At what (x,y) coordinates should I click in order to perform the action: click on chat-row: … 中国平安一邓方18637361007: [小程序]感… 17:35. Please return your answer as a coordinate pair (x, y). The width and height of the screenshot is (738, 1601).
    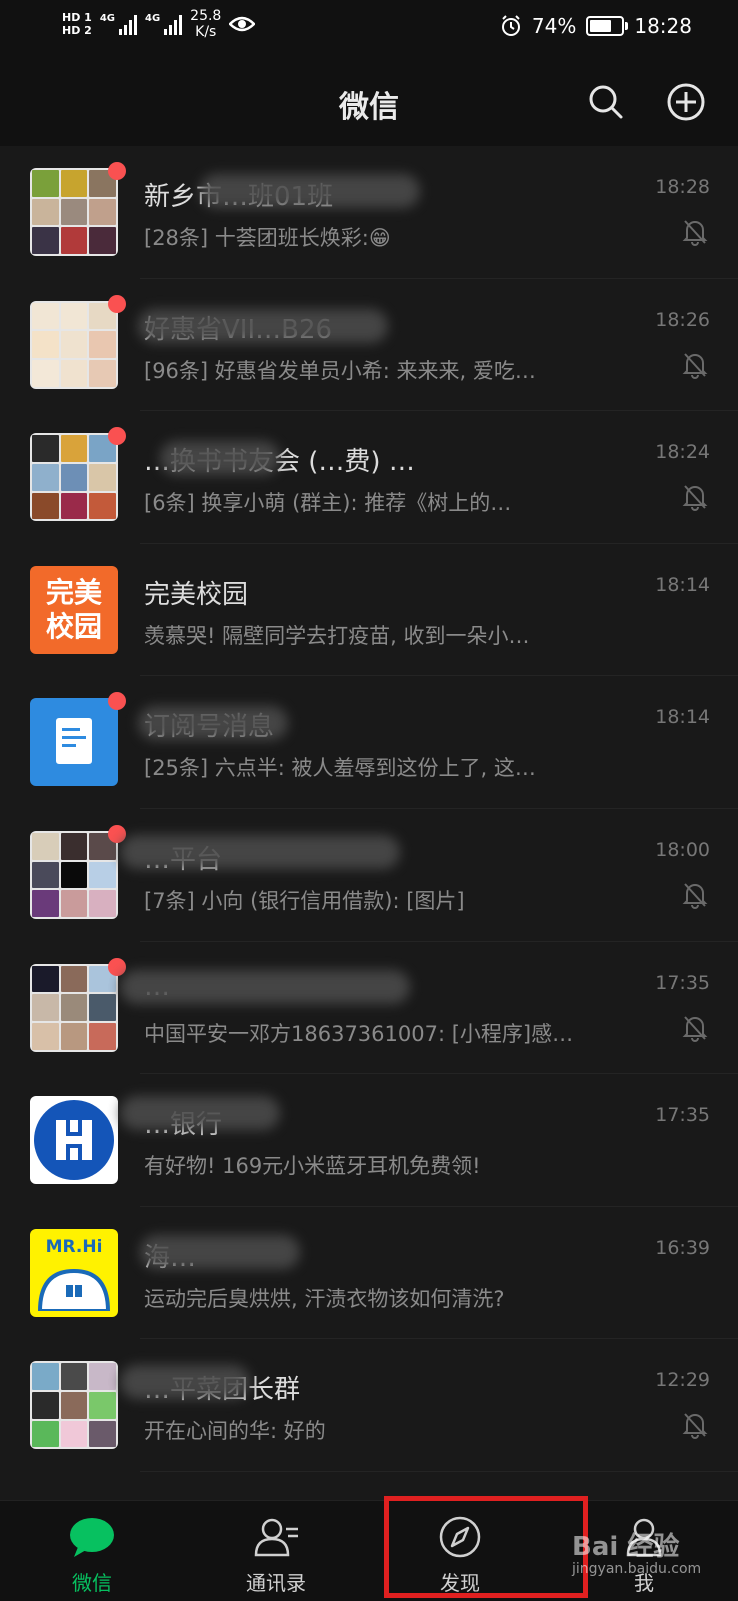
    Looking at the image, I should click on (369, 1008).